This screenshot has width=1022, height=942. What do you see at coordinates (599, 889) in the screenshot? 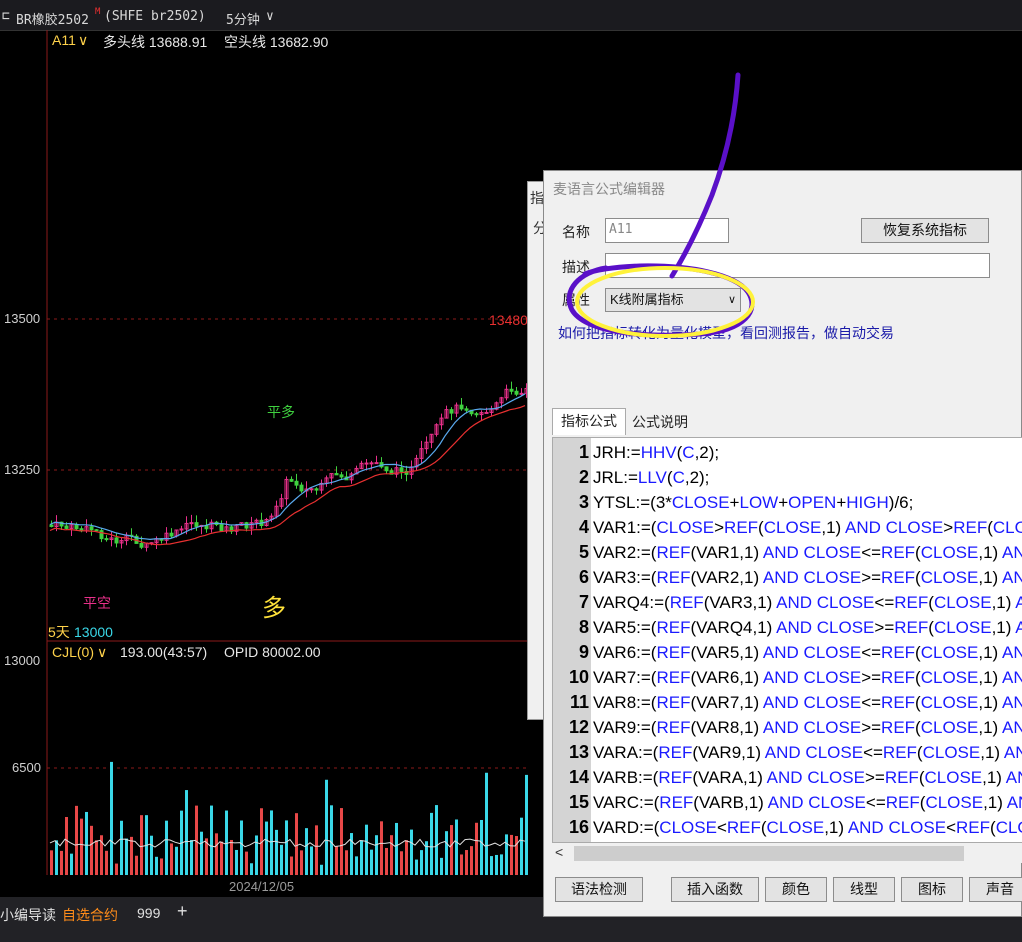
I see `syntax-check-button: 语法检测` at bounding box center [599, 889].